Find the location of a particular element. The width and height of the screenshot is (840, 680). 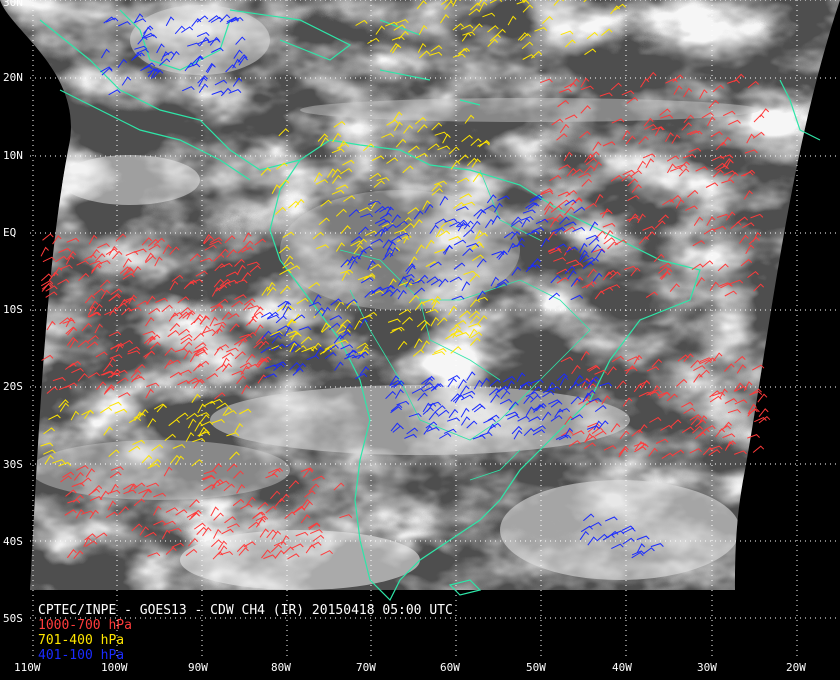

lat-label-30s: 30S is located at coordinates (13, 464).